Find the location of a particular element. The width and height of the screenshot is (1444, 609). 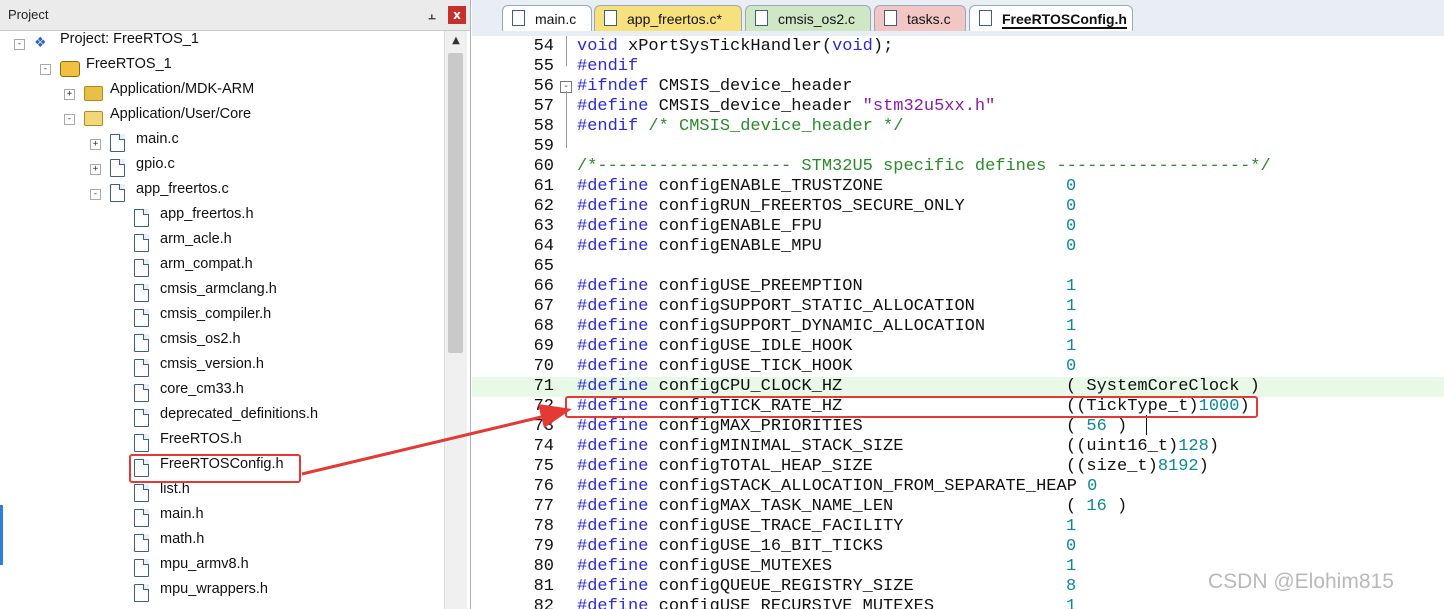

define-value: 1 is located at coordinates (1071, 567).